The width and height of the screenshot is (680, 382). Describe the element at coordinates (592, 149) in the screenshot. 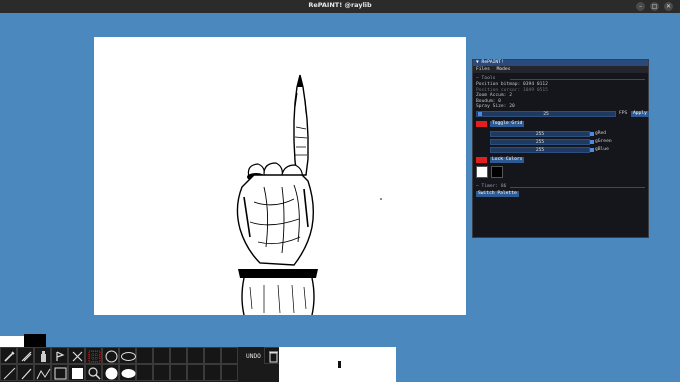

I see `blue-slider-handle` at that location.